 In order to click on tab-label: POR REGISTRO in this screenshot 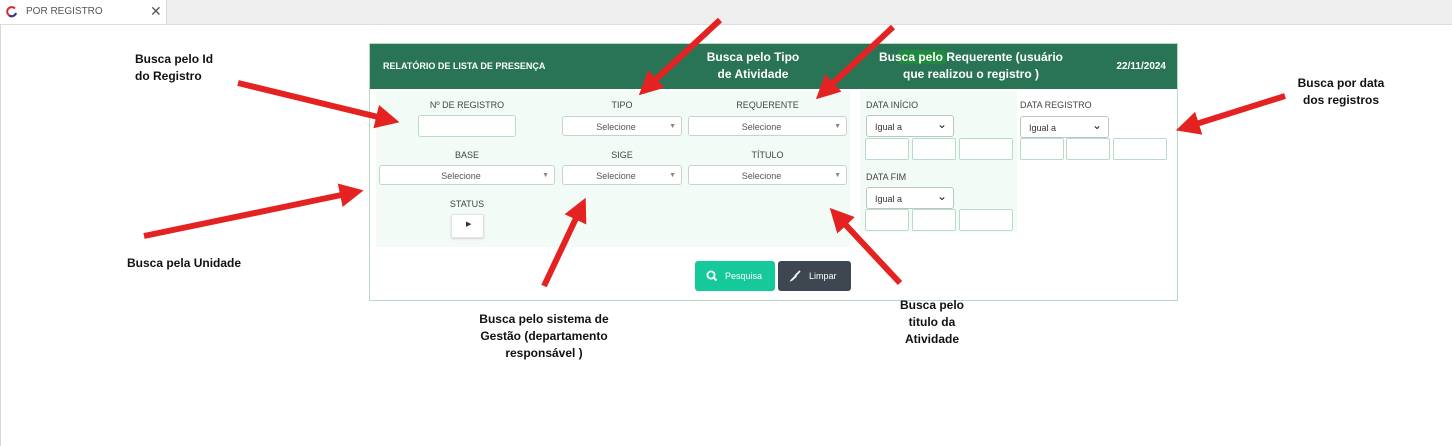, I will do `click(64, 11)`.